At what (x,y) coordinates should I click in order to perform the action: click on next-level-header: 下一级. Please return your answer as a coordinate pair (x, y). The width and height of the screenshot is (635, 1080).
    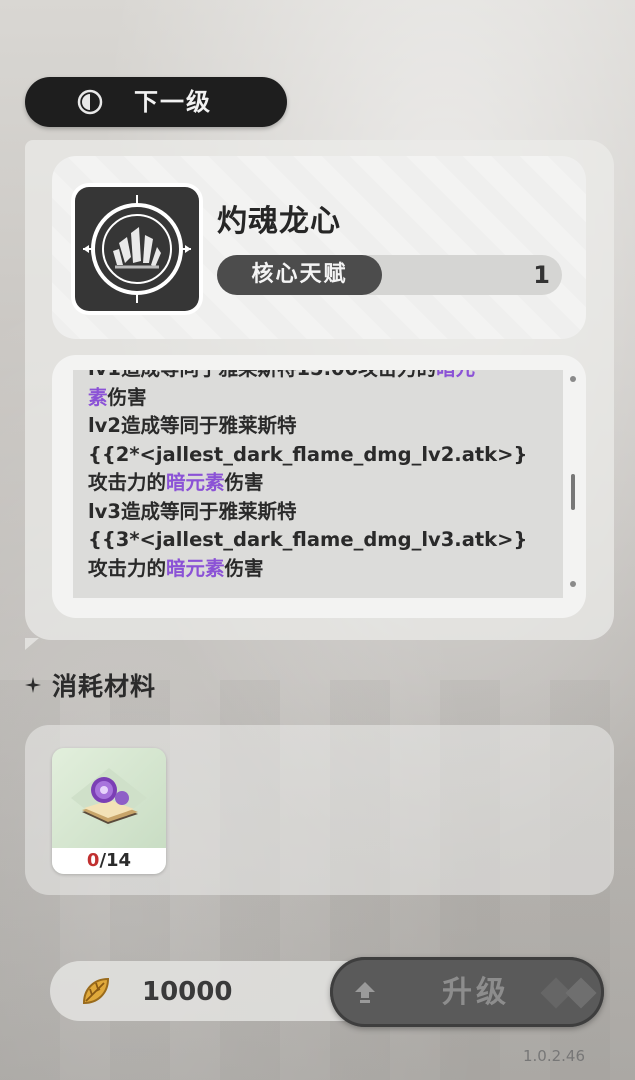
    Looking at the image, I should click on (156, 102).